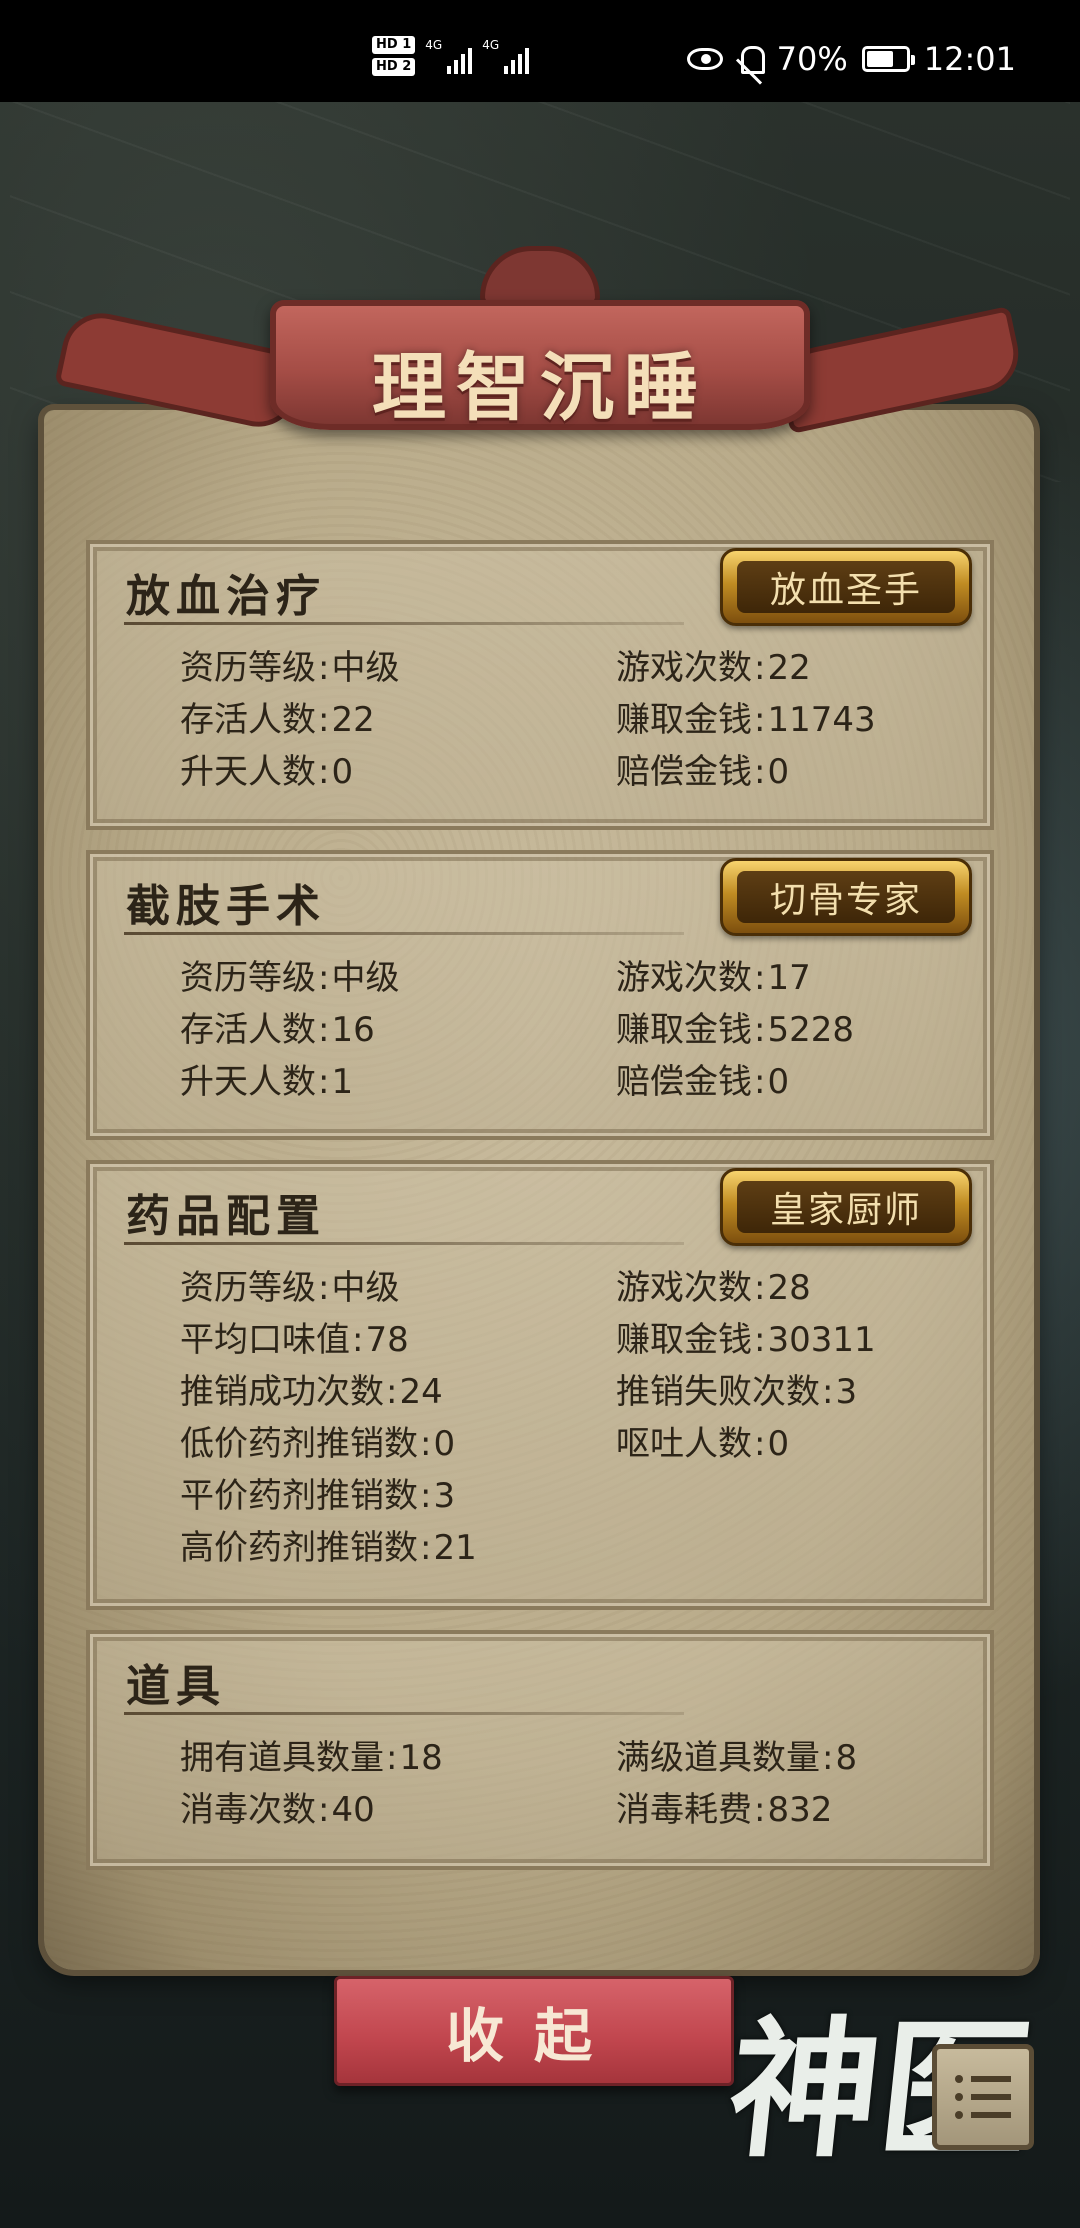  Describe the element at coordinates (398, 1548) in the screenshot. I see `stat-item: 高价药剂推销数21` at that location.